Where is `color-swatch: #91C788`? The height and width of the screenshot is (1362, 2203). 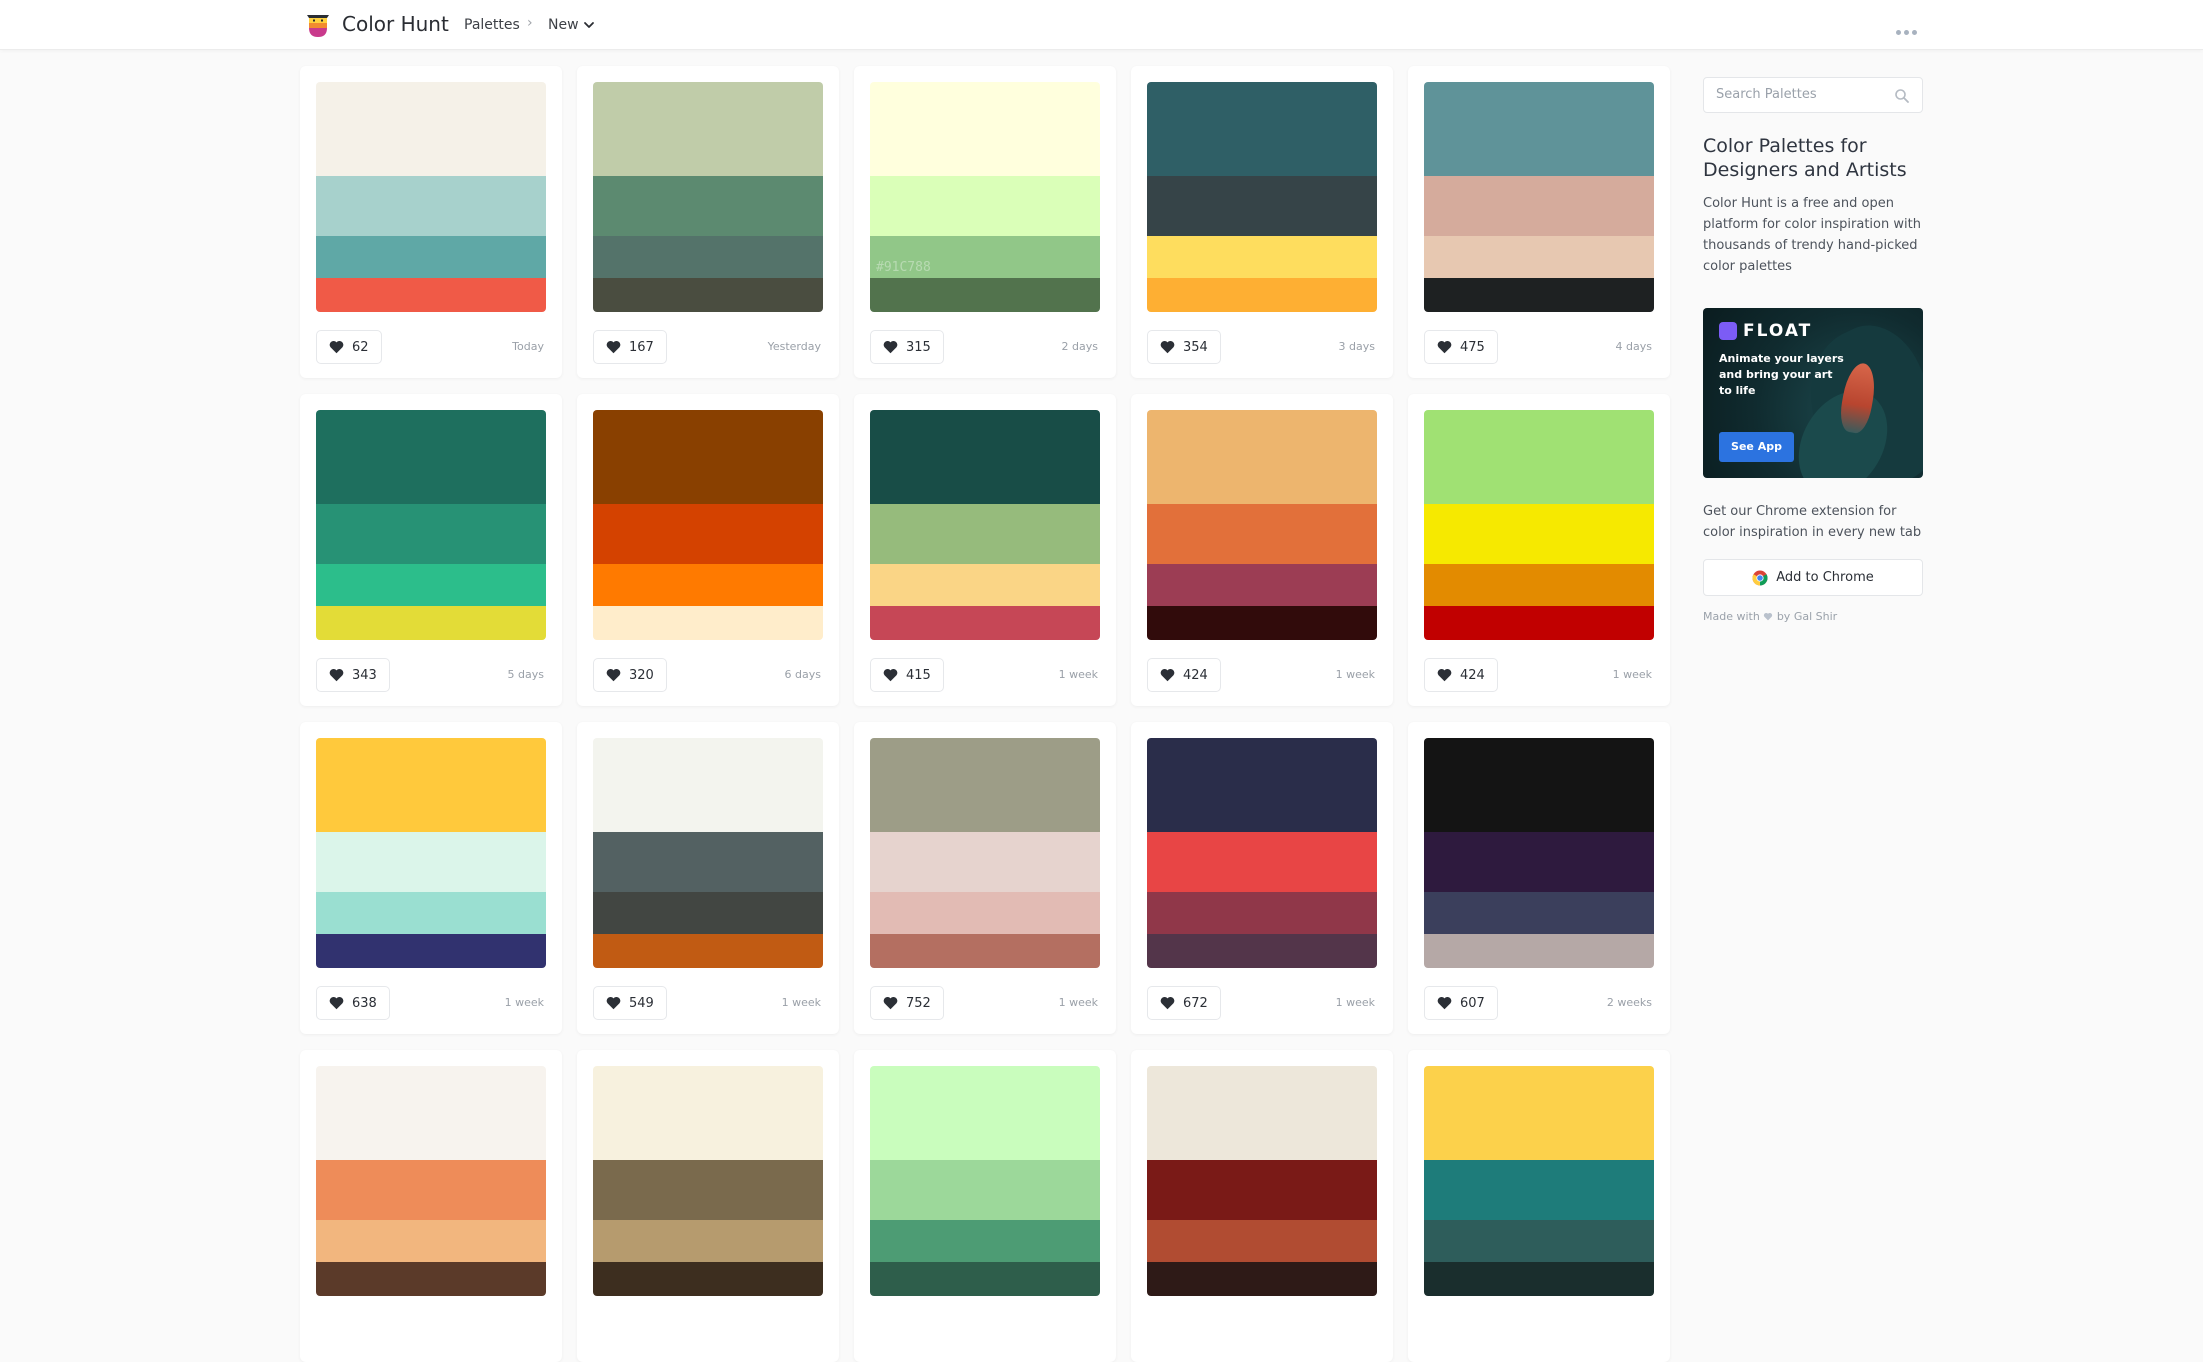
color-swatch: #91C788 is located at coordinates (985, 257).